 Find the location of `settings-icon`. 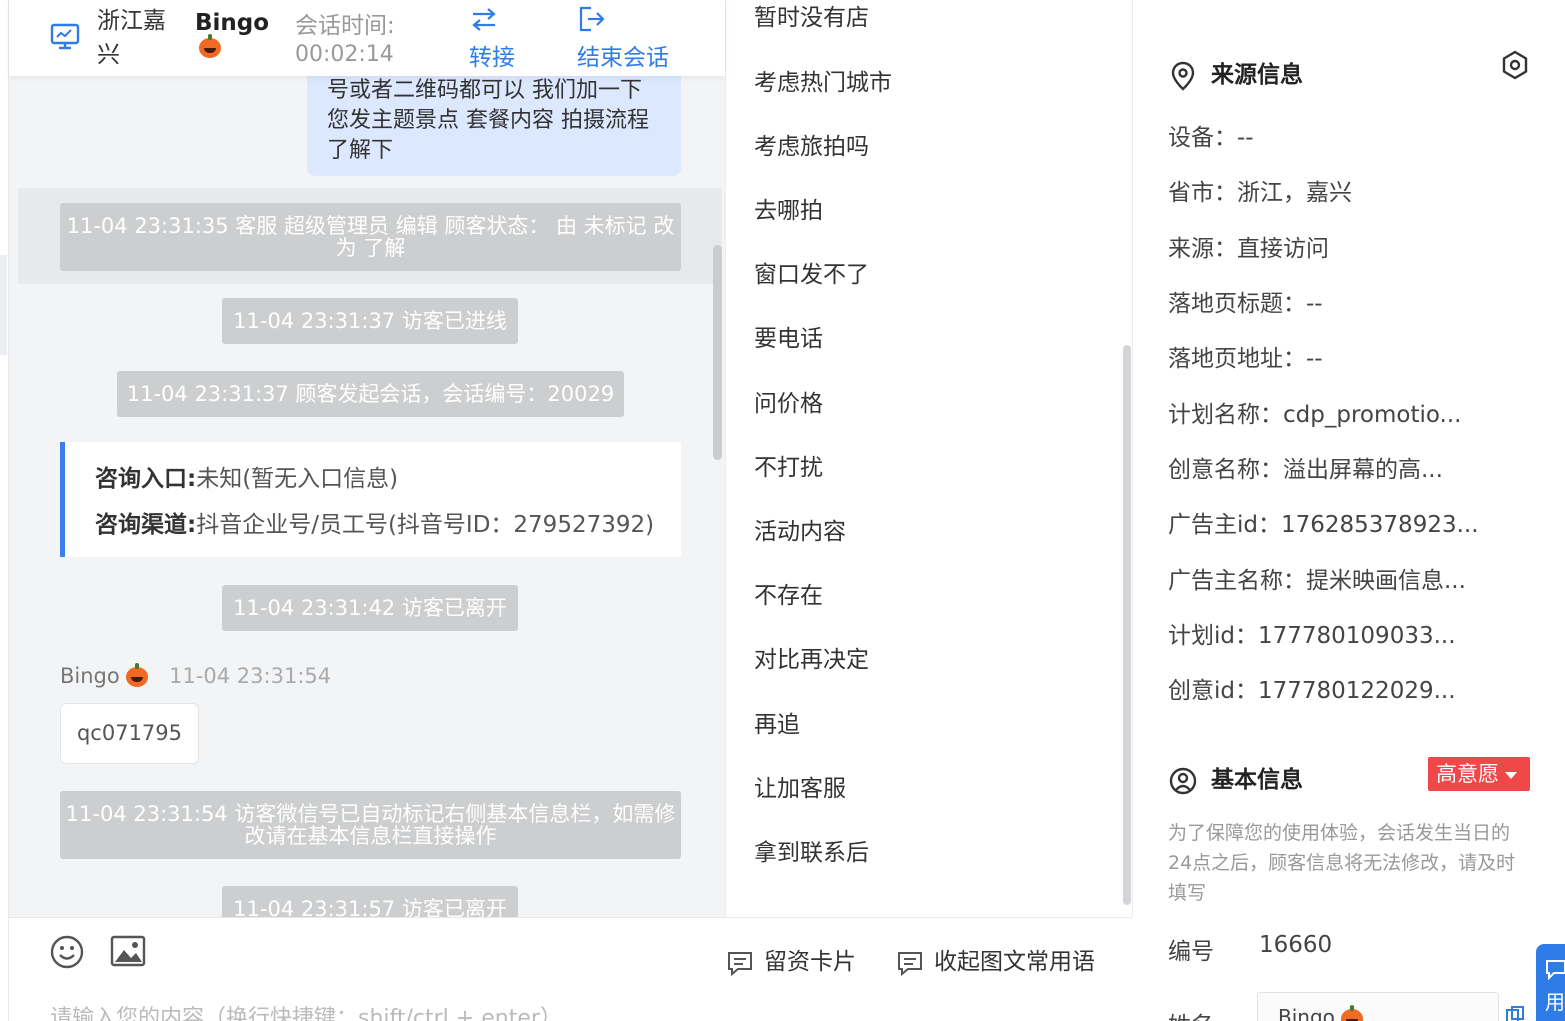

settings-icon is located at coordinates (1515, 65).